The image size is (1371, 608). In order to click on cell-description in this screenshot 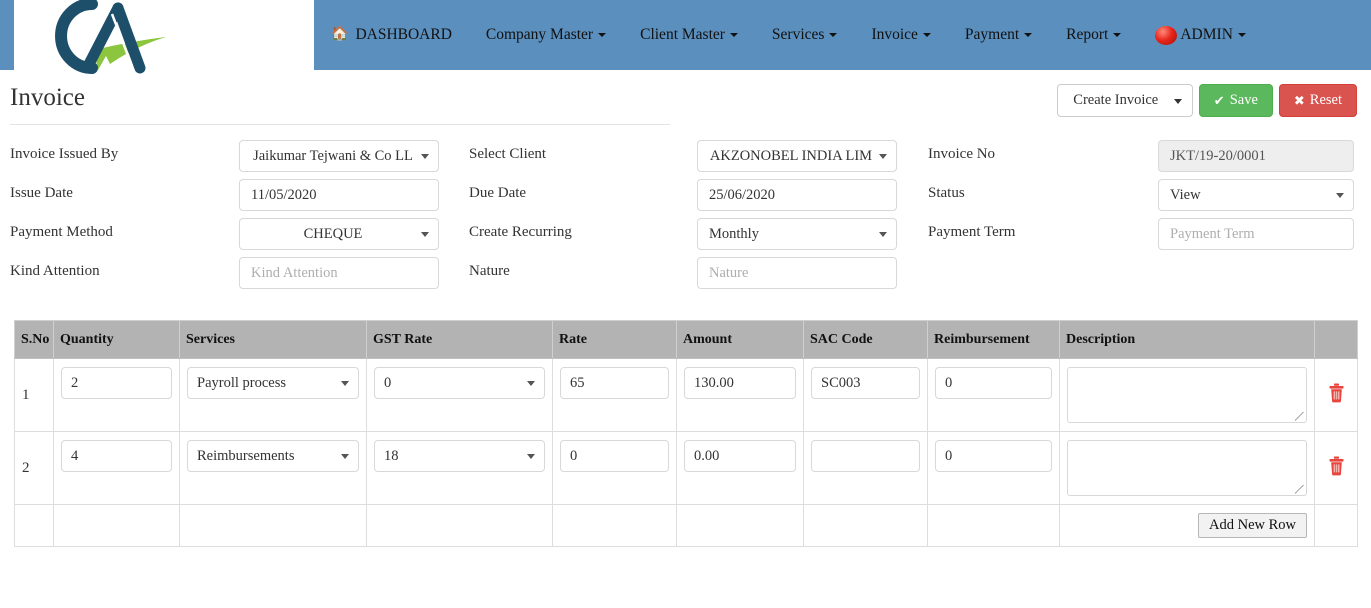, I will do `click(1187, 395)`.